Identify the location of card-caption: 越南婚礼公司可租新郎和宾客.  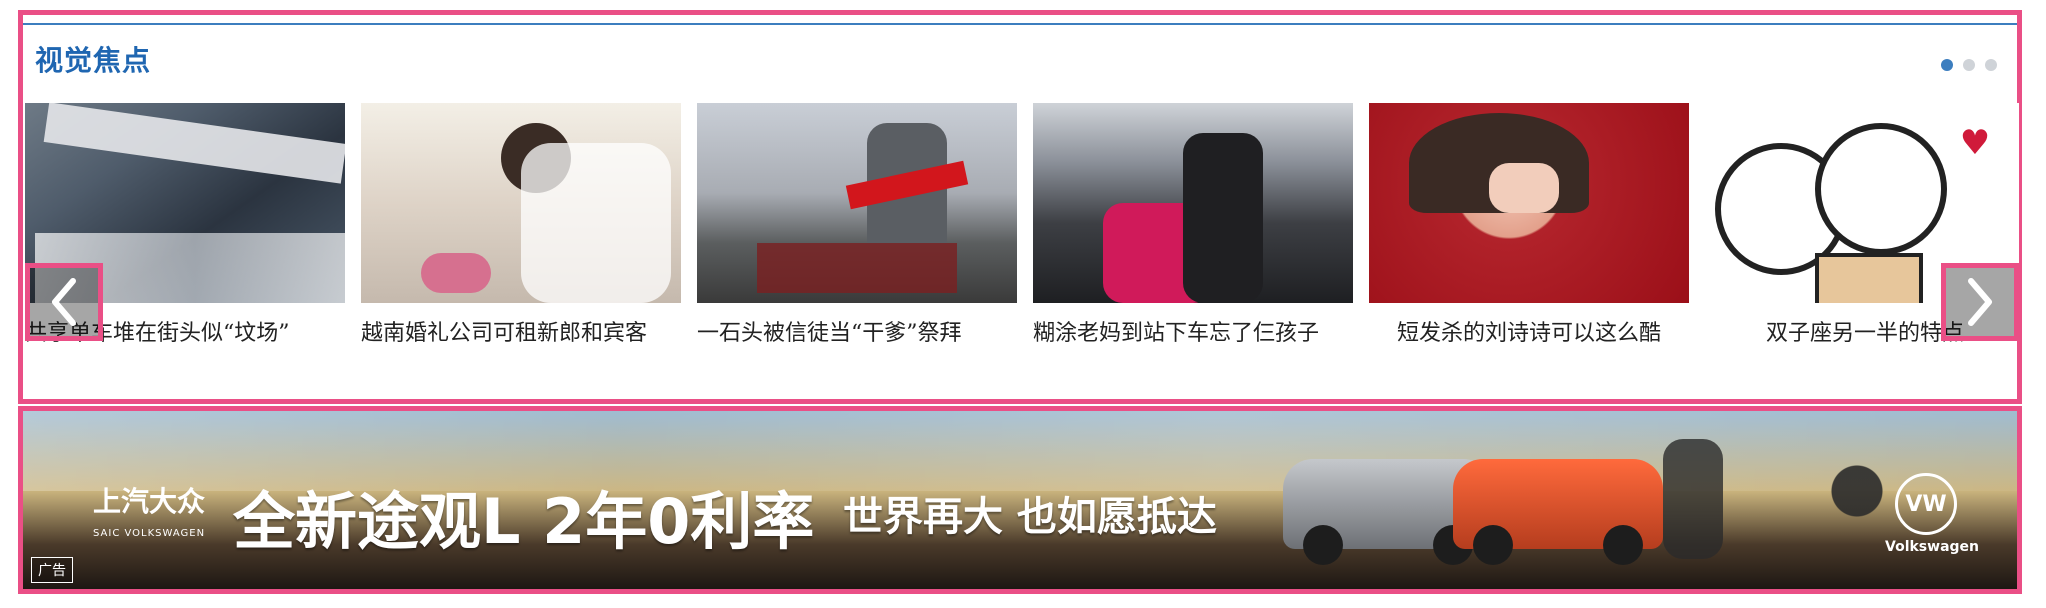
(521, 331).